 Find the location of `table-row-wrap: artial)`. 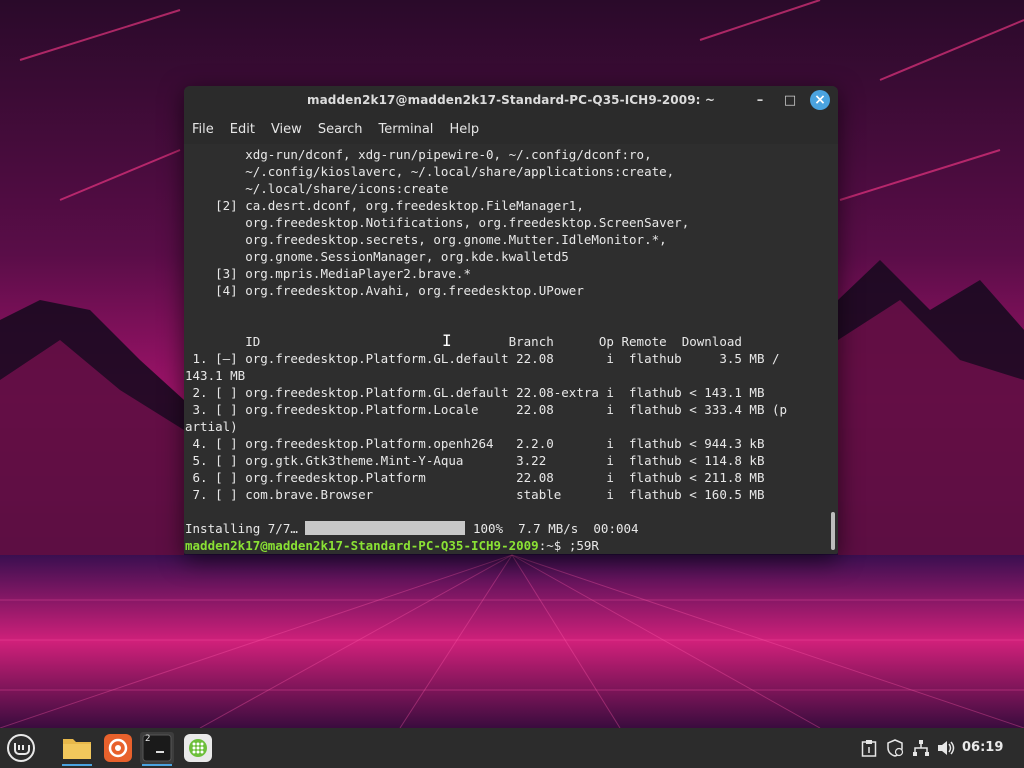

table-row-wrap: artial) is located at coordinates (211, 426).